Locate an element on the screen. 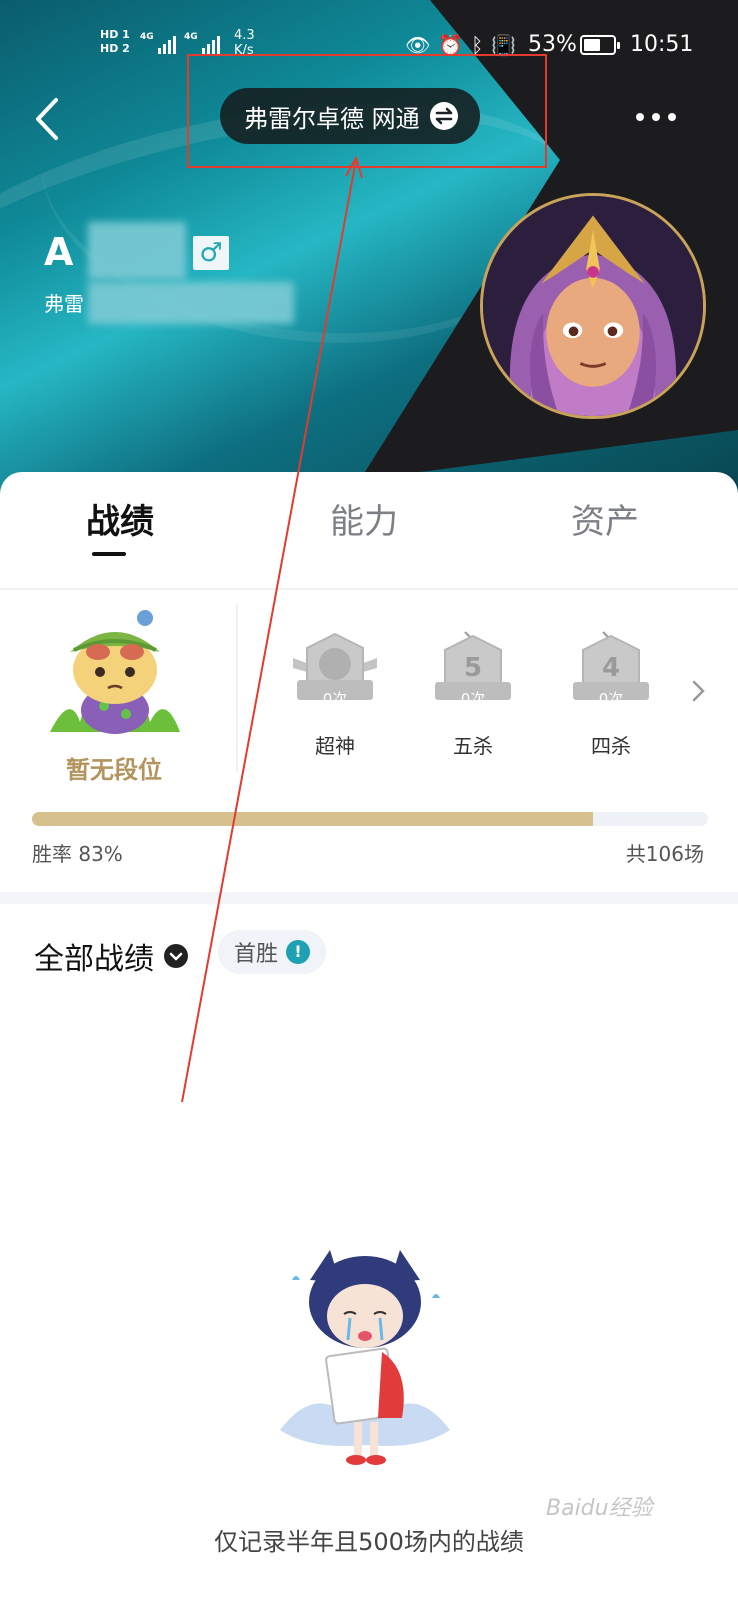  chevron-left-icon is located at coordinates (47, 119).